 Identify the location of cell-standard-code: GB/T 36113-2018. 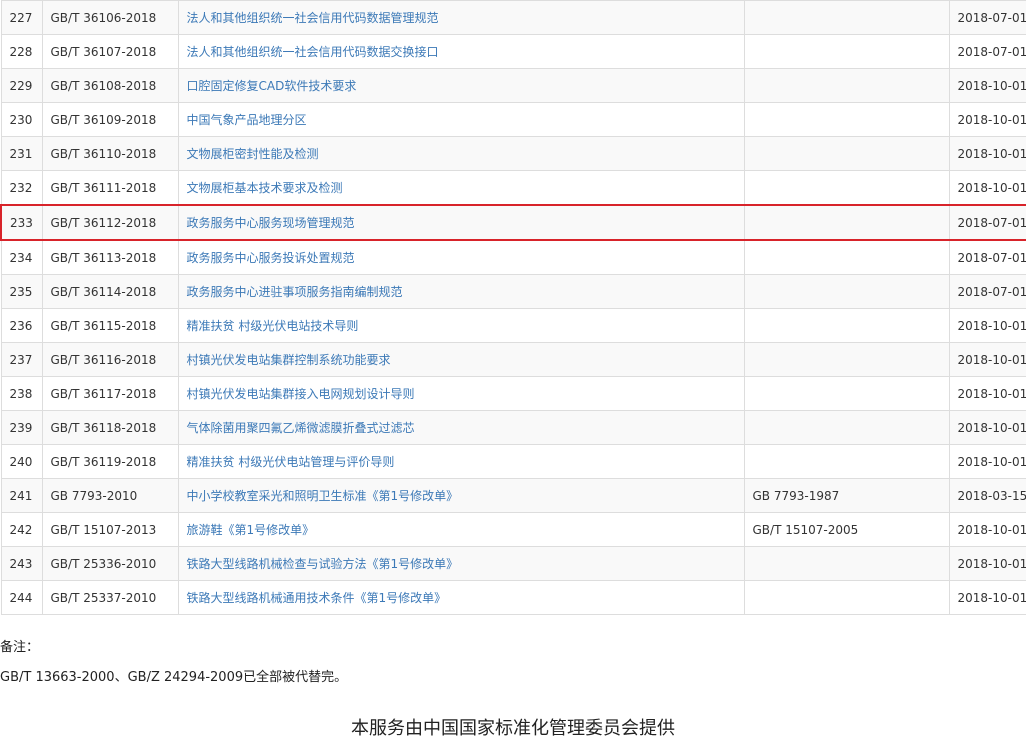
(110, 257).